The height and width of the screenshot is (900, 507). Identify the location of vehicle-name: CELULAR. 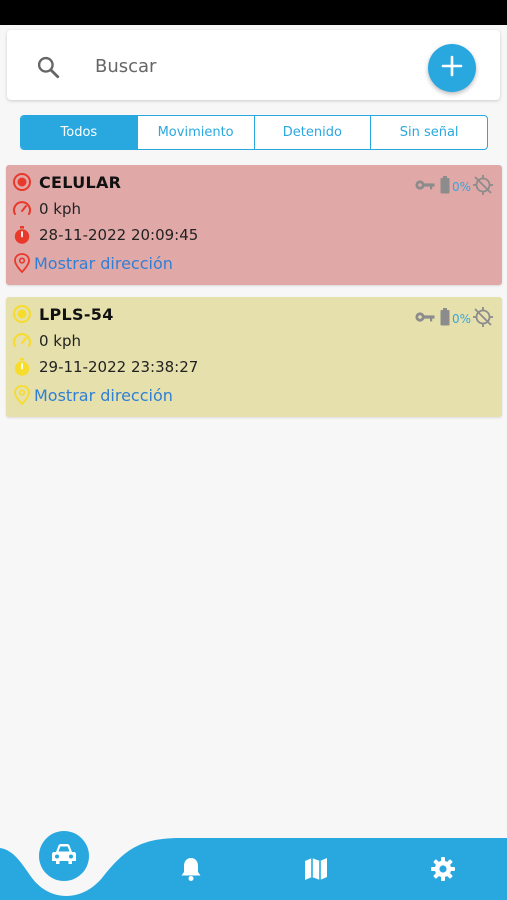
(80, 182).